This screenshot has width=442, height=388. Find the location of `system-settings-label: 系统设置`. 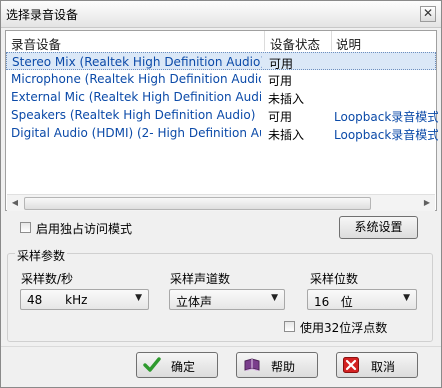

system-settings-label: 系统设置 is located at coordinates (378, 227).